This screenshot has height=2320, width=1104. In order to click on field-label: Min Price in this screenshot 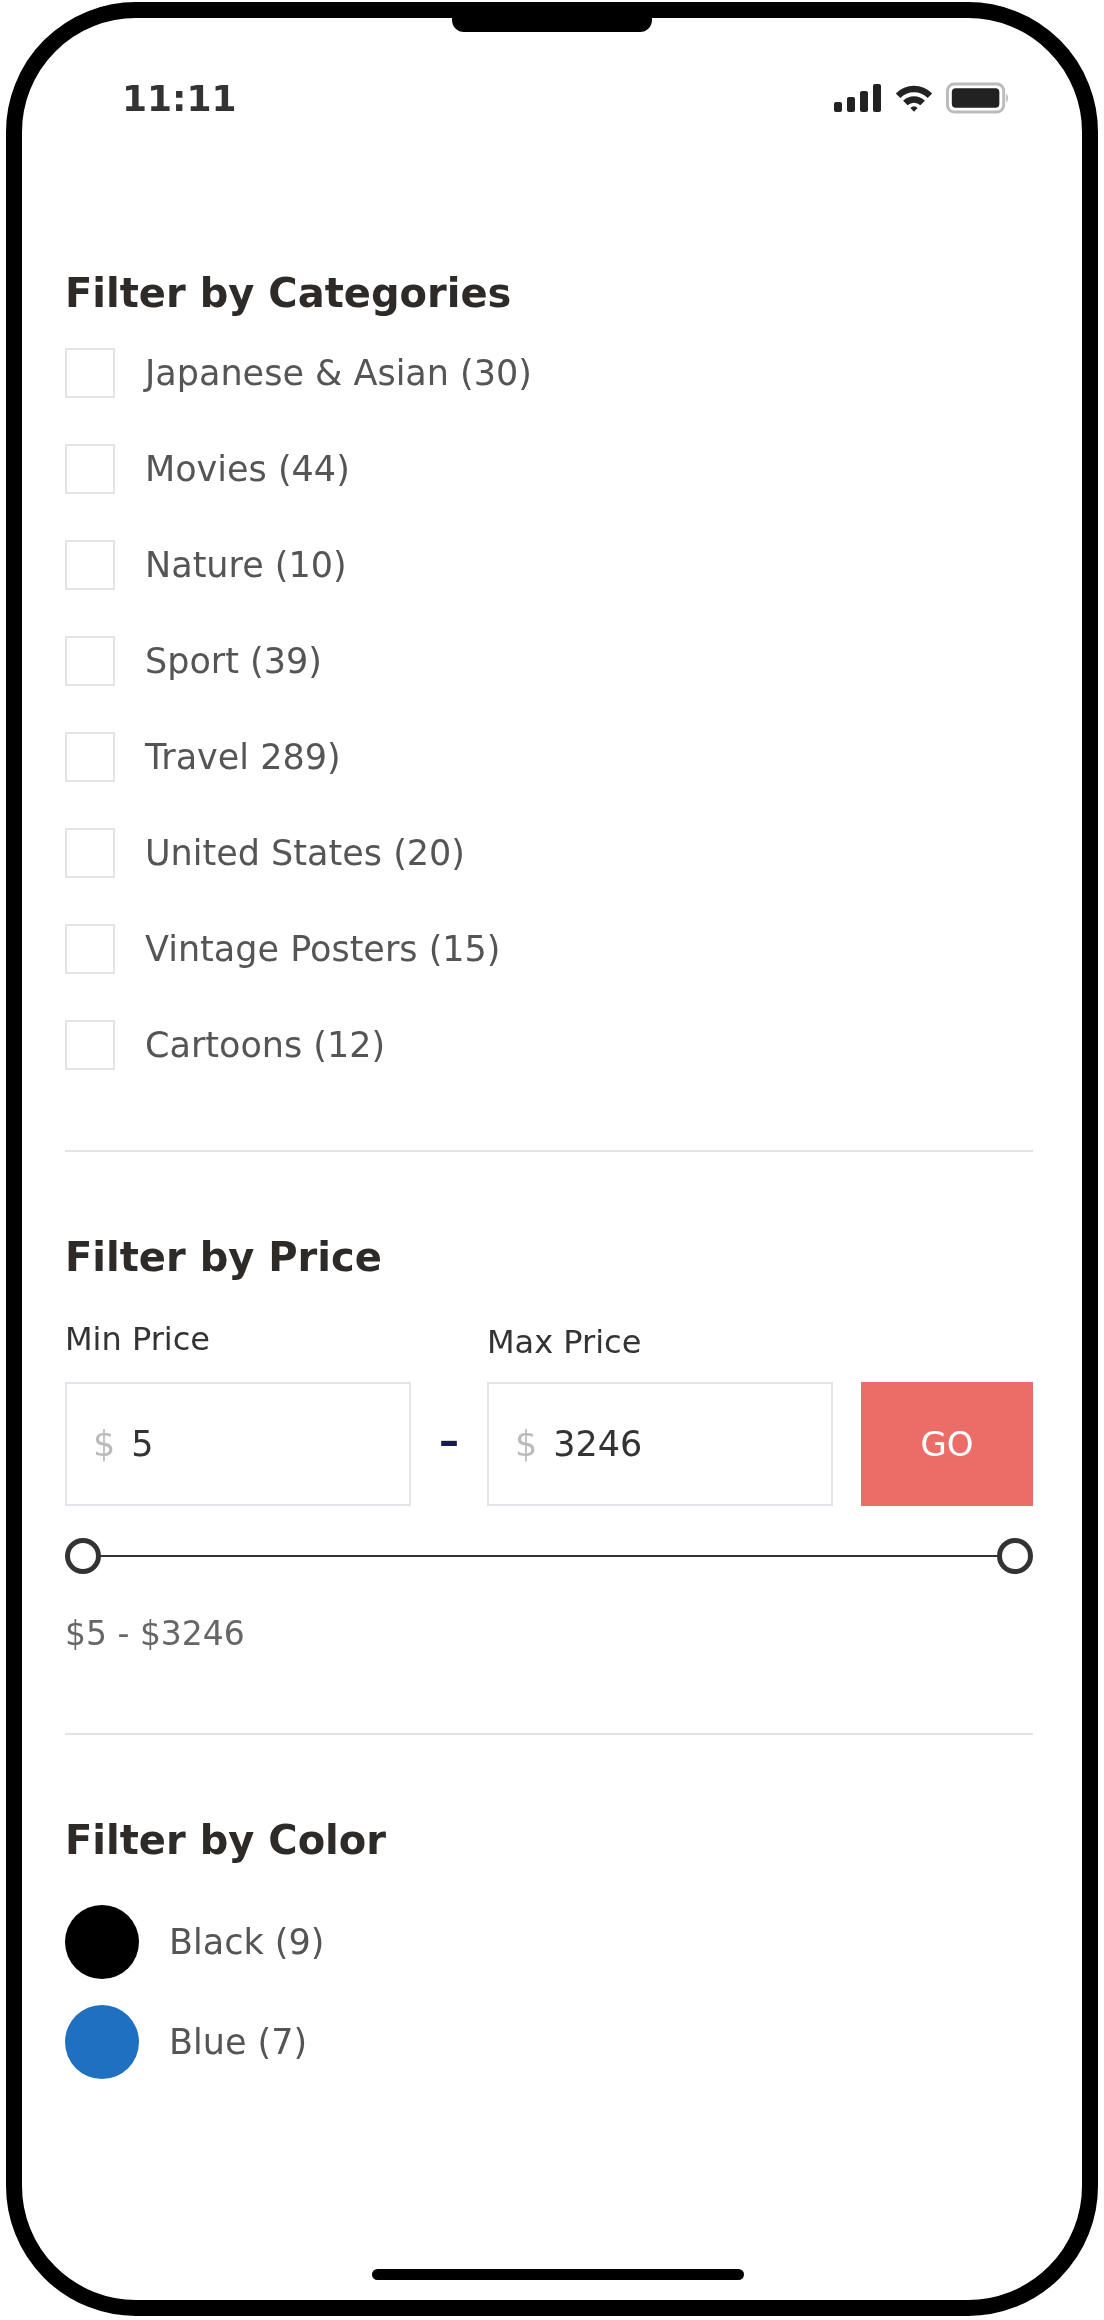, I will do `click(138, 1340)`.